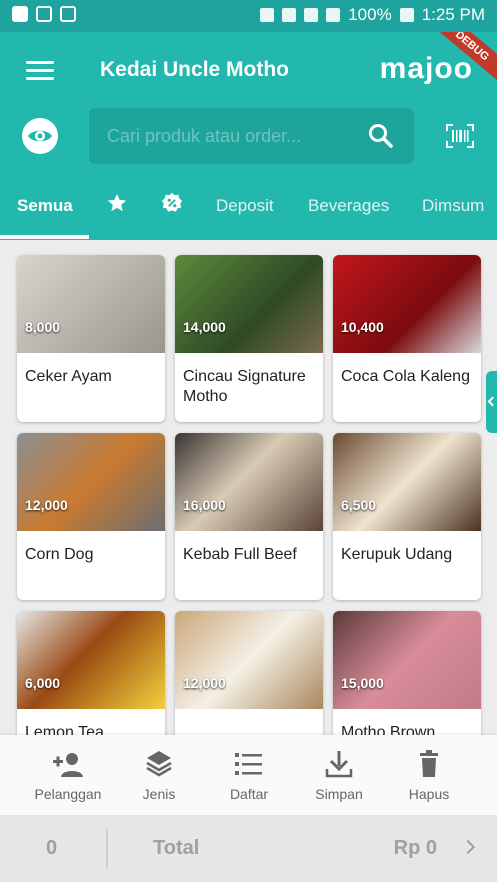 The image size is (497, 882). I want to click on save-button: Simpan, so click(339, 775).